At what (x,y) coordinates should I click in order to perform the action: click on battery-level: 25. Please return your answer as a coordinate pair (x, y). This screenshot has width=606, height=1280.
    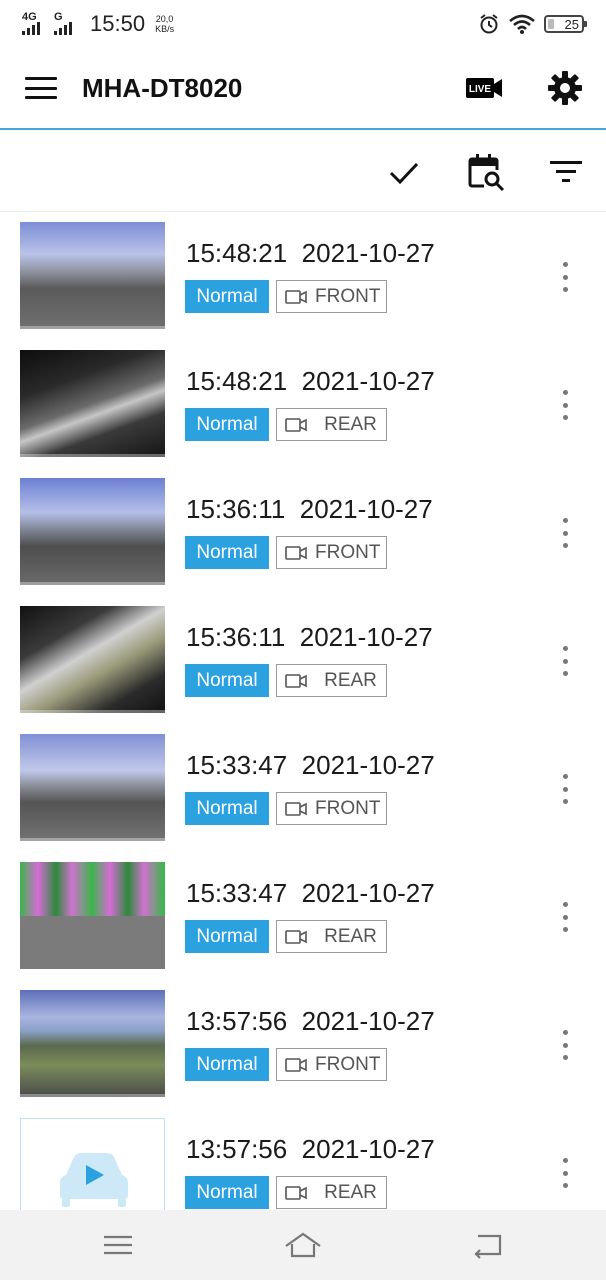
    Looking at the image, I should click on (571, 24).